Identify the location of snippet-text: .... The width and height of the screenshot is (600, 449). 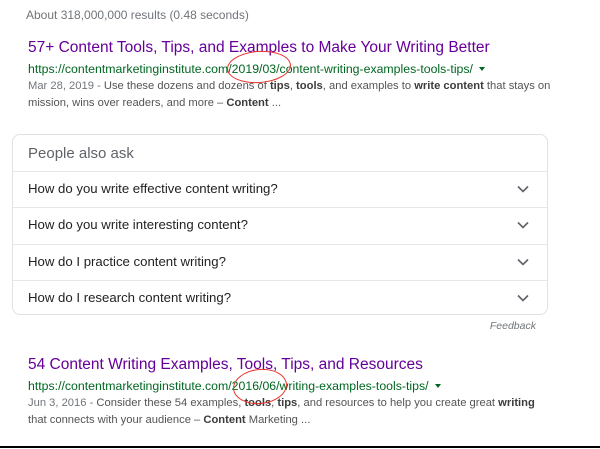
(275, 103).